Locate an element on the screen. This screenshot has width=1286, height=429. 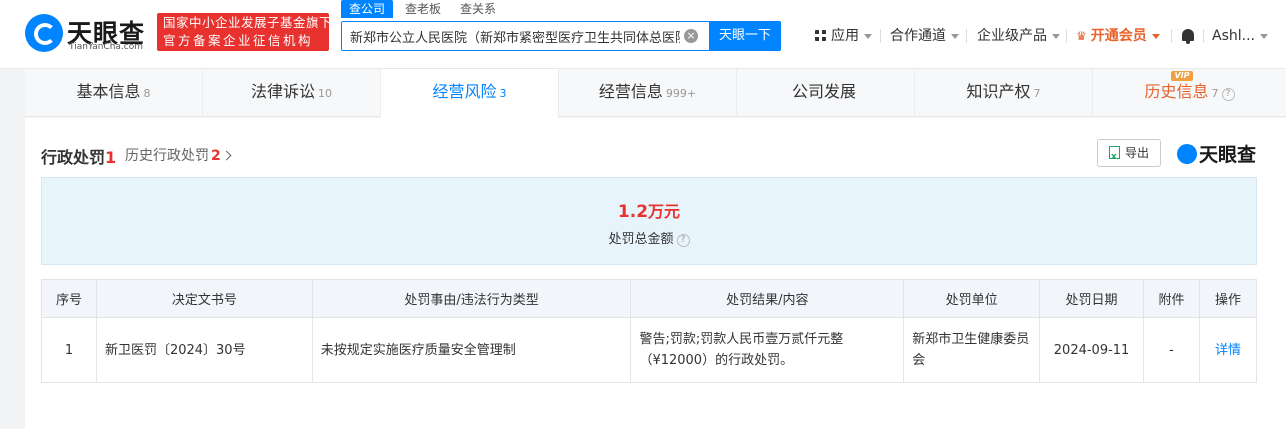
tab-label: 法律诉讼 is located at coordinates (282, 91).